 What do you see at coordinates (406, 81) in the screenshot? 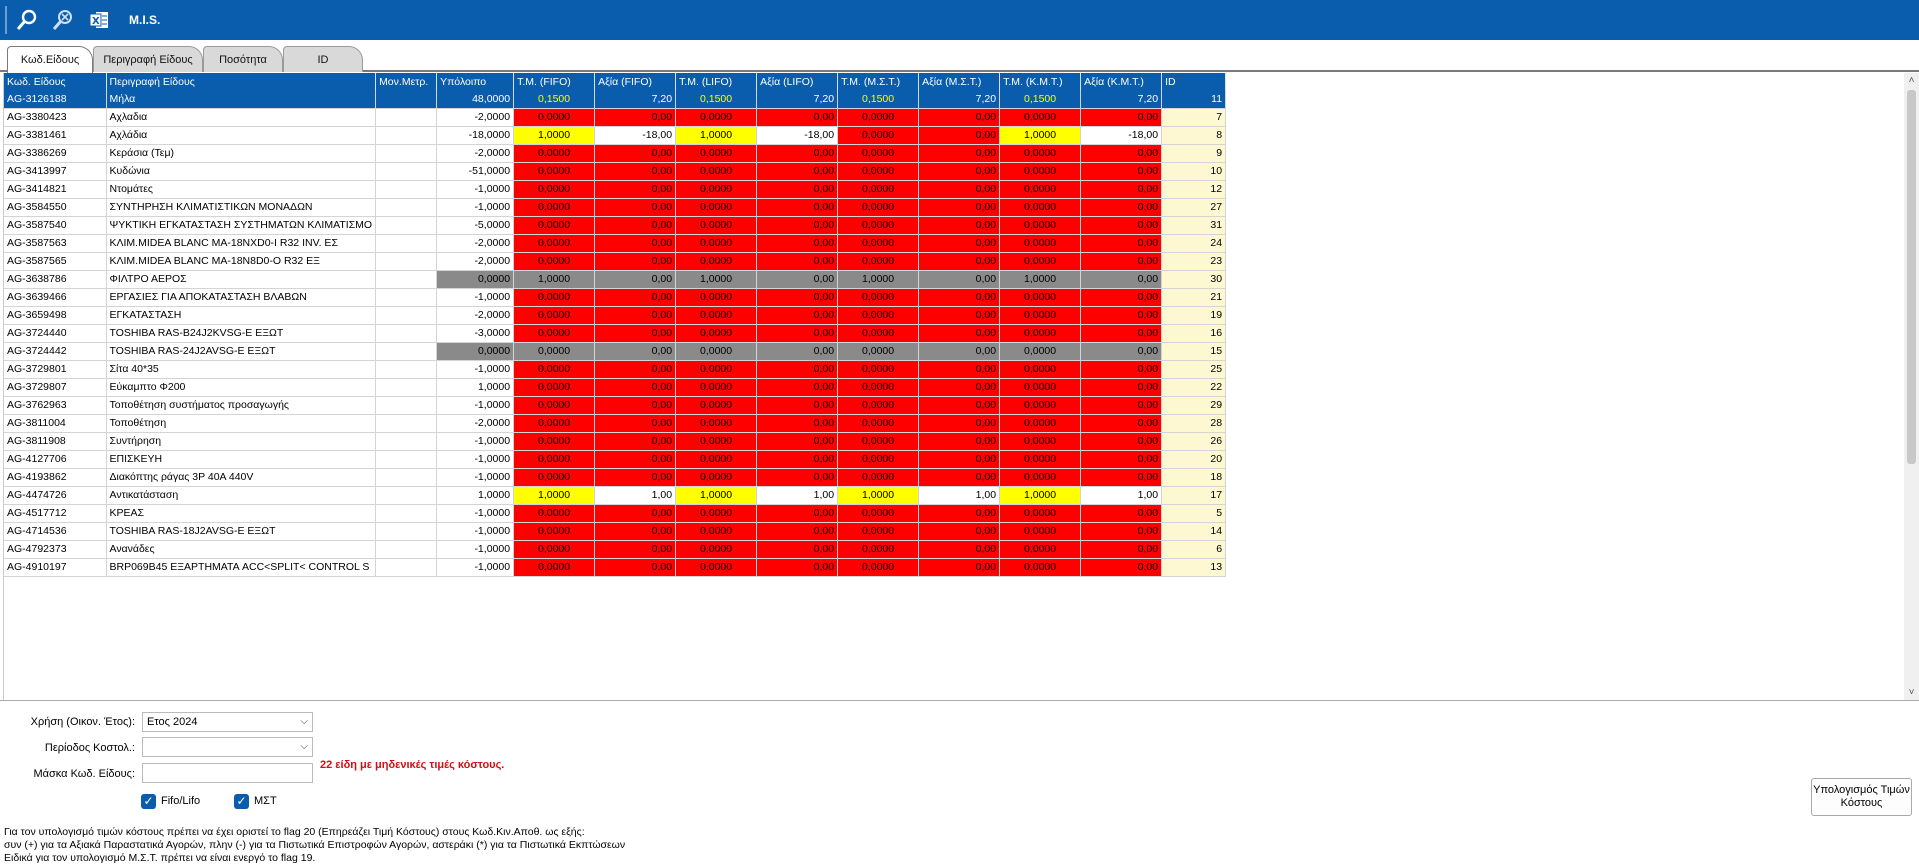
I see `column-header: Μον.Μετρ.` at bounding box center [406, 81].